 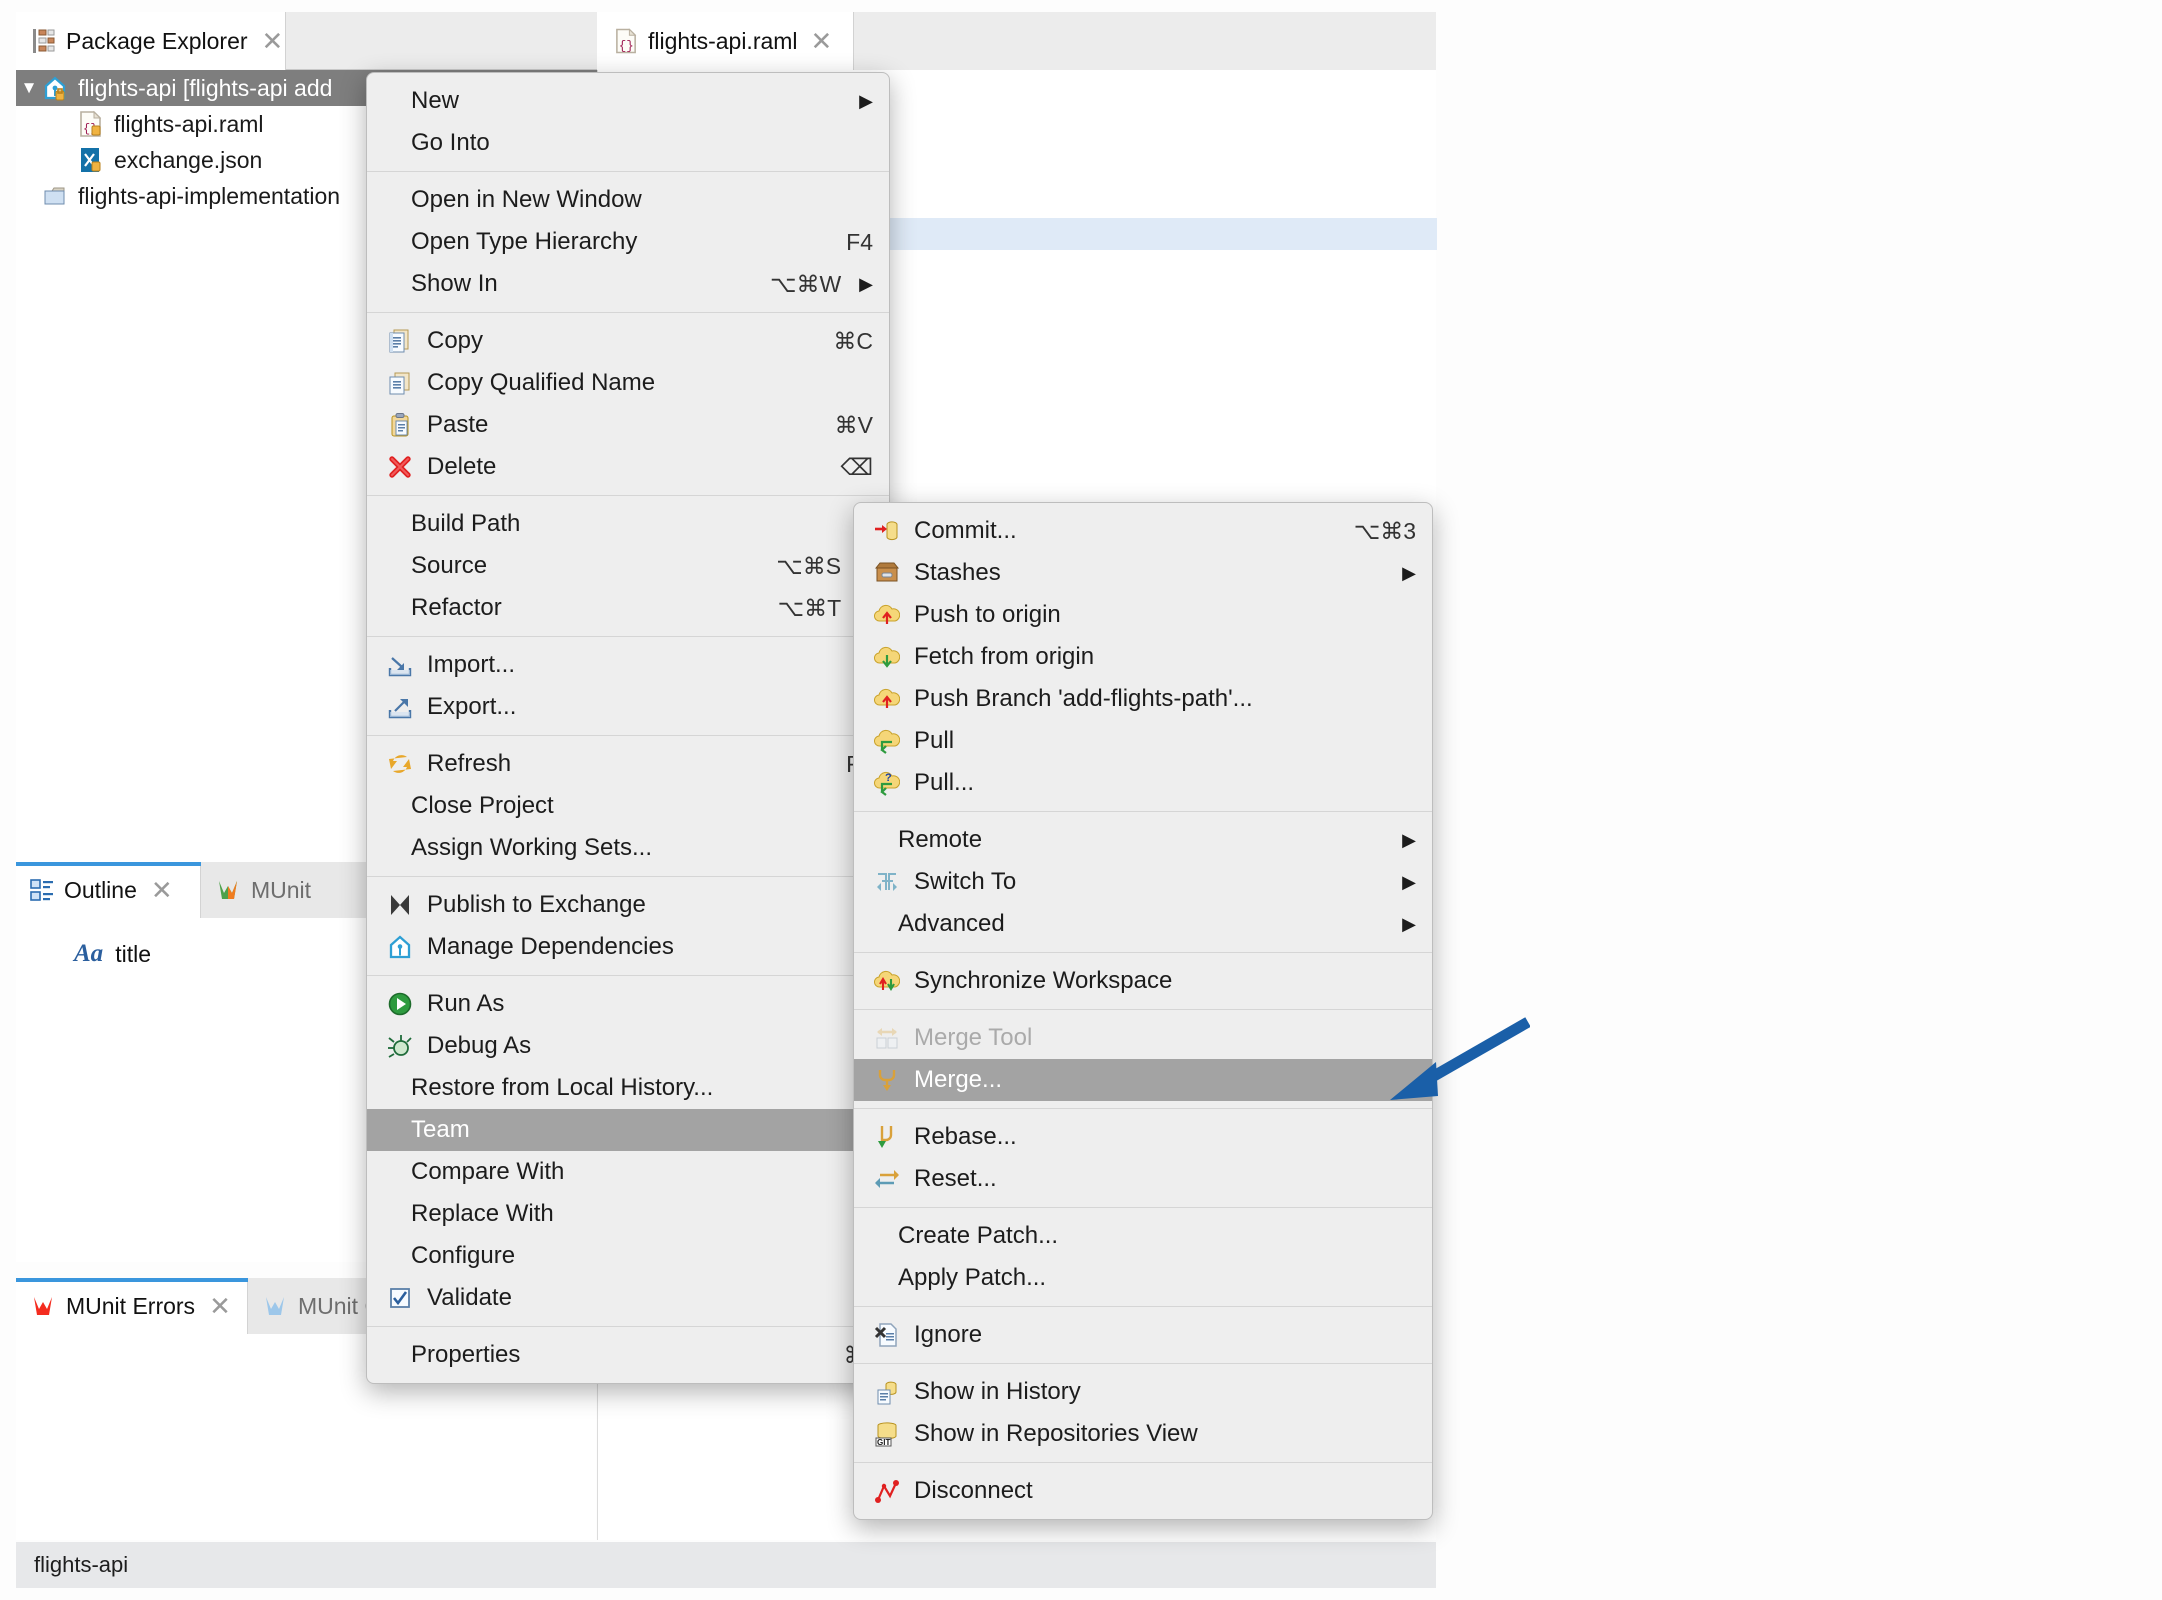 What do you see at coordinates (628, 1214) in the screenshot?
I see `menu-item: Replace With▶` at bounding box center [628, 1214].